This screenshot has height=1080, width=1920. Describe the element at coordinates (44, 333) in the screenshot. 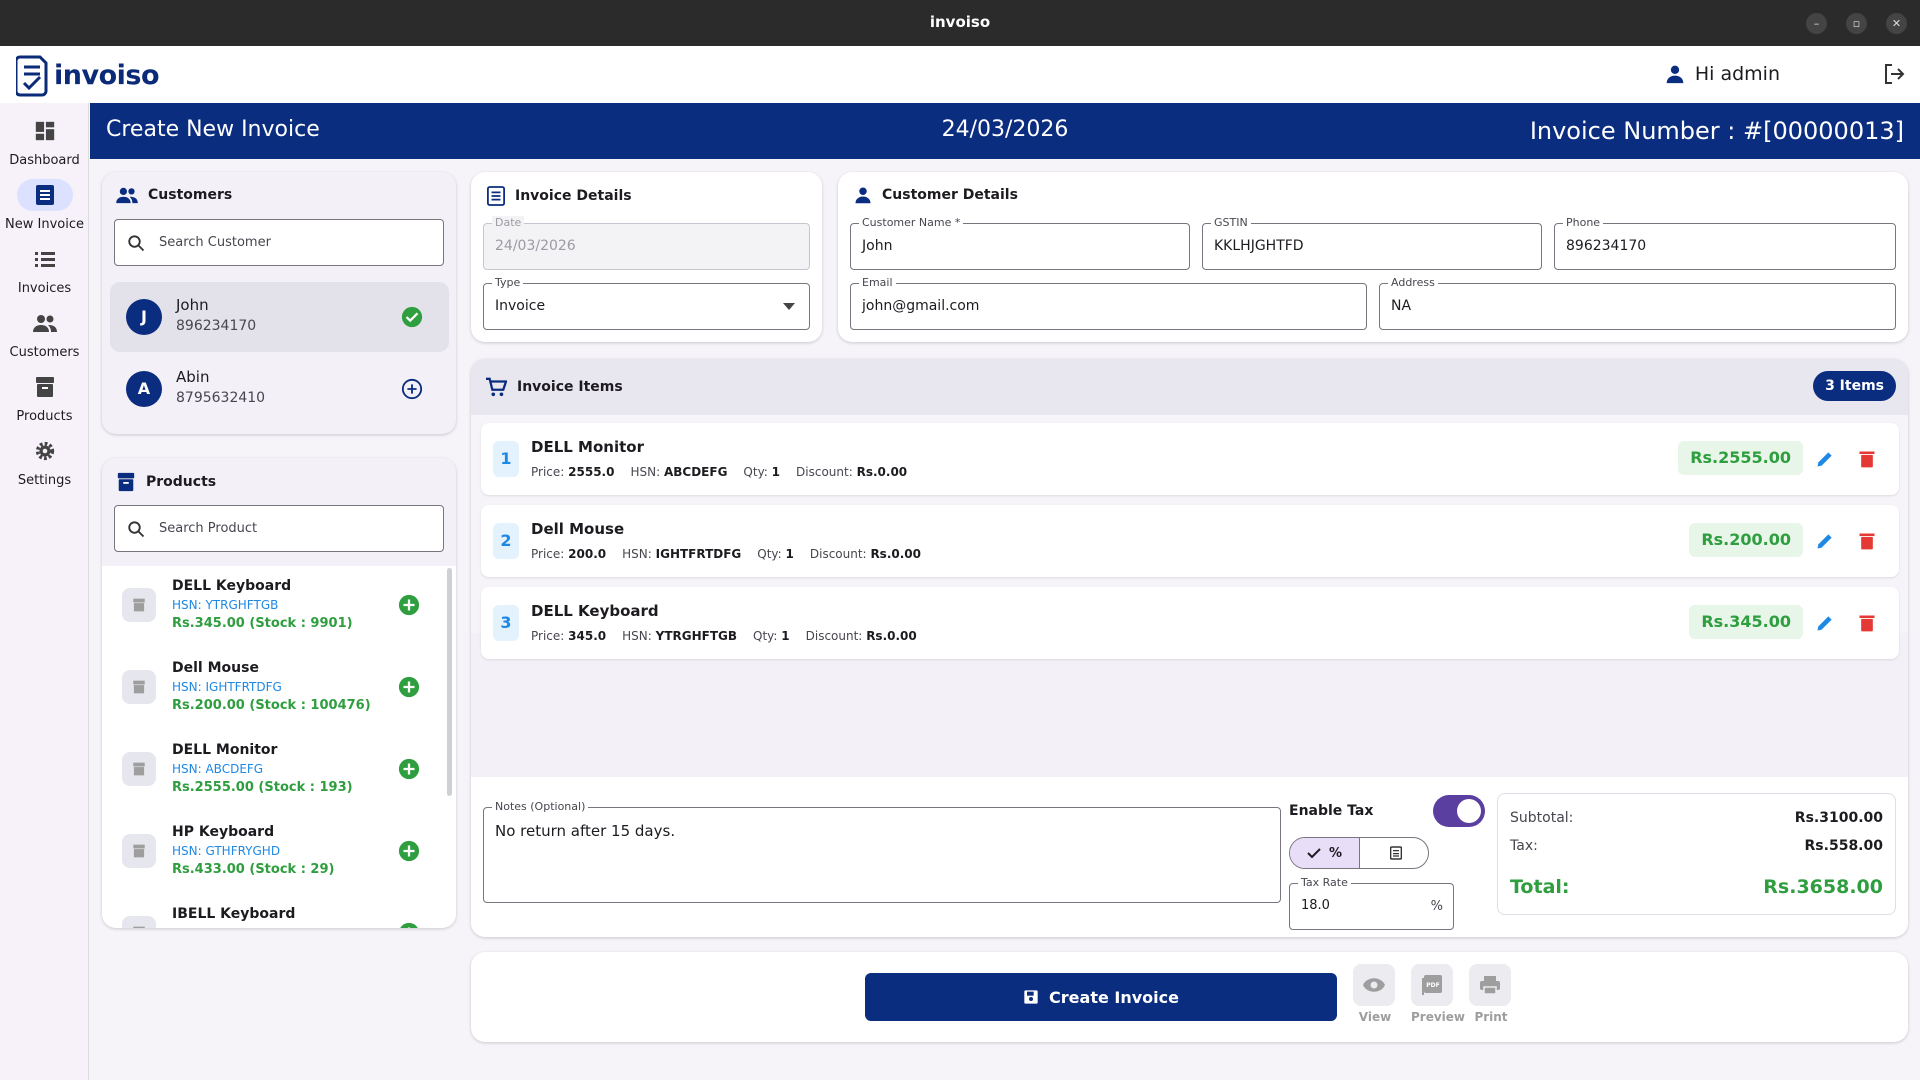

I see `sidebar-item-customers: Customers` at that location.